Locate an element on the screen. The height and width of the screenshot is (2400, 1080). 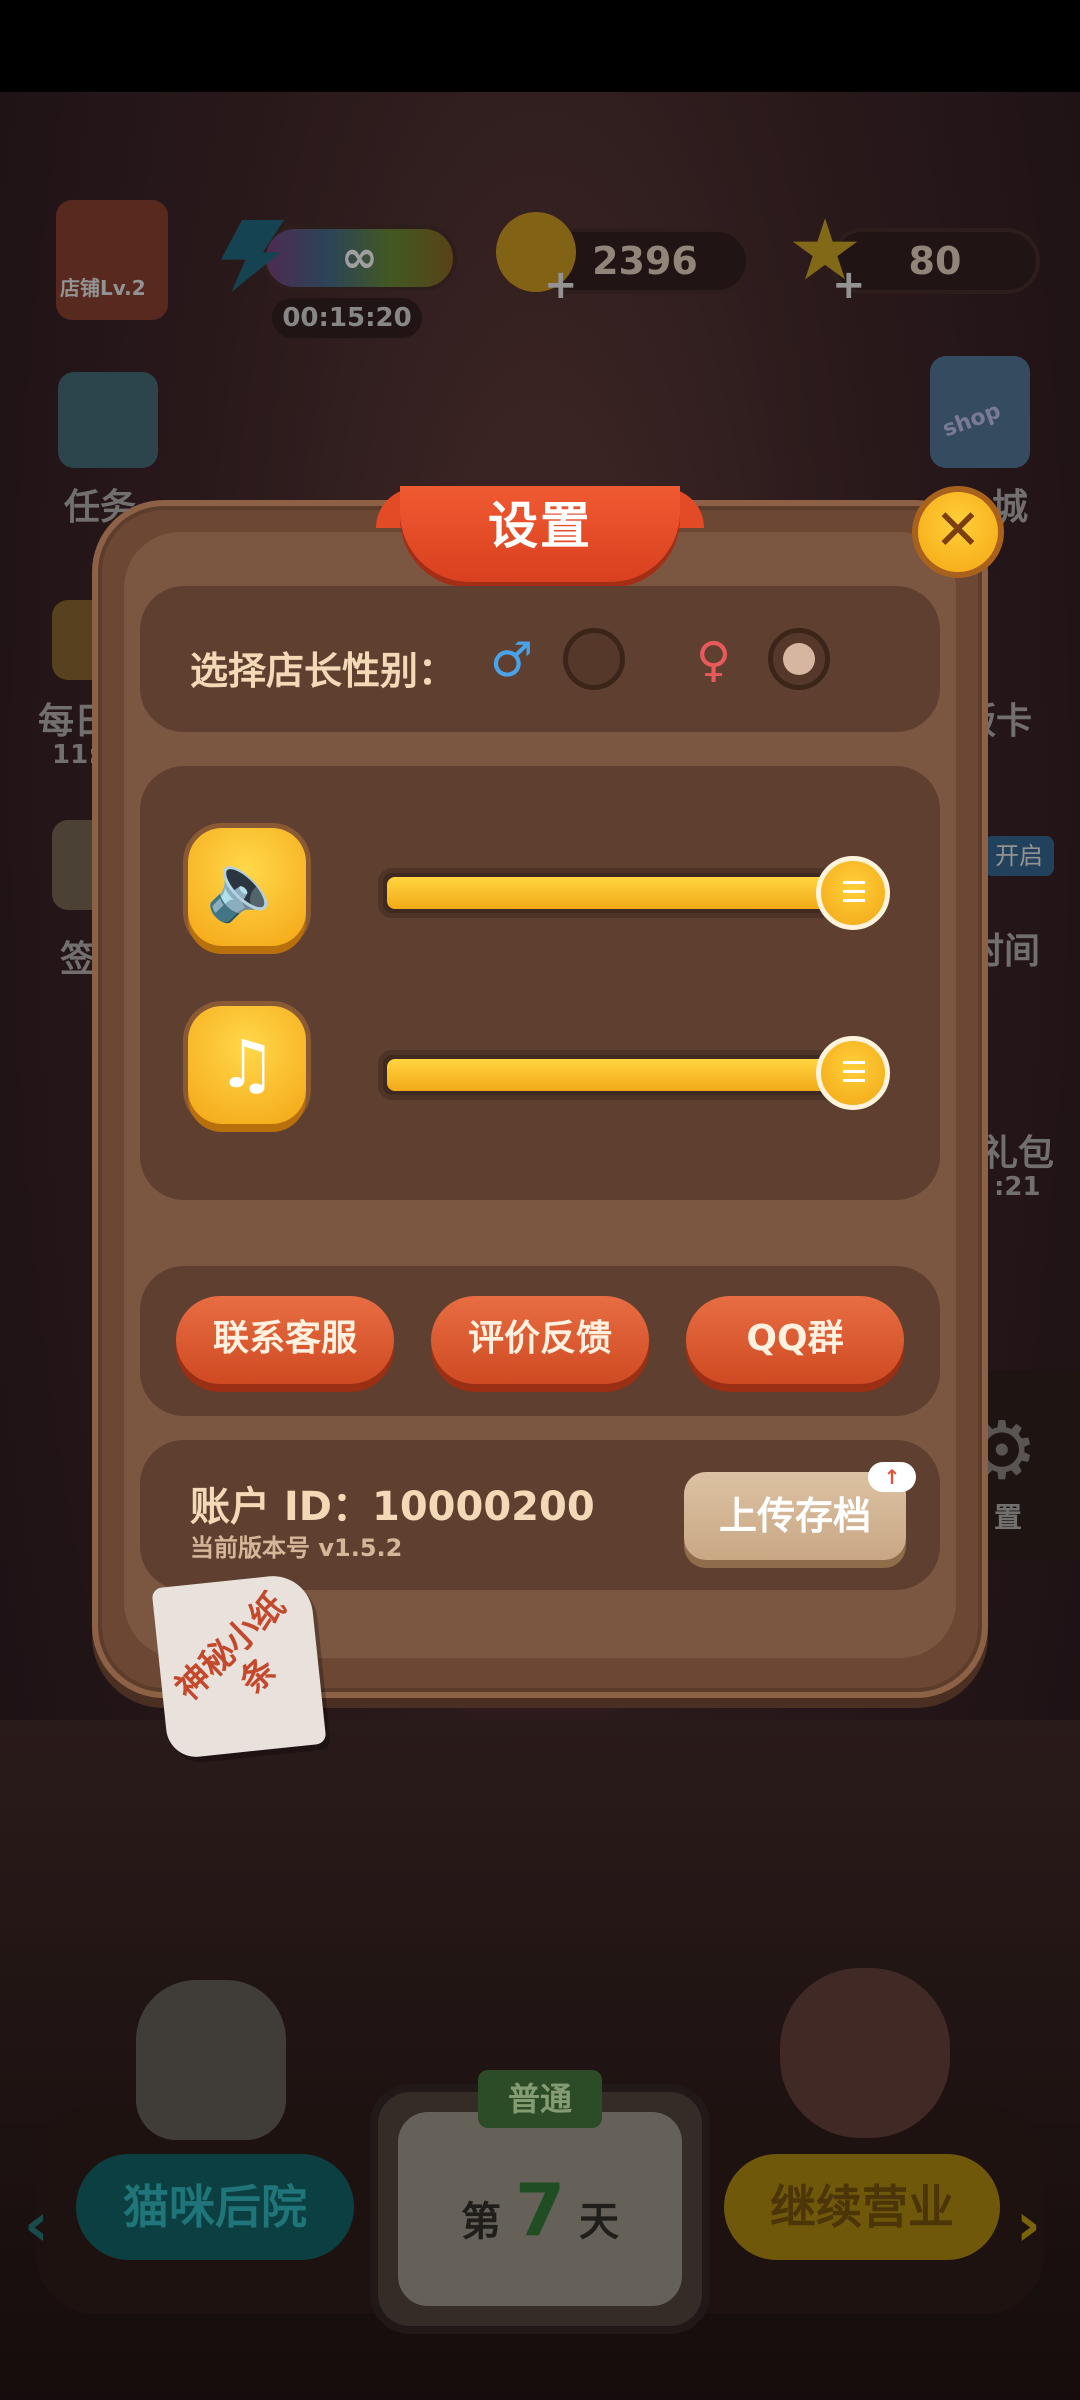
rate-feedback-button: 评价反馈 is located at coordinates (540, 1340).